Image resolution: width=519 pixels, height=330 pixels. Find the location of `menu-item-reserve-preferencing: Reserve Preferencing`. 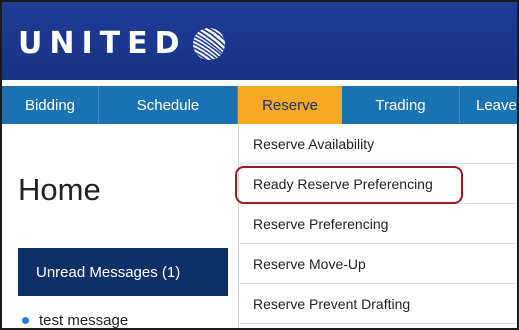

menu-item-reserve-preferencing: Reserve Preferencing is located at coordinates (378, 224).